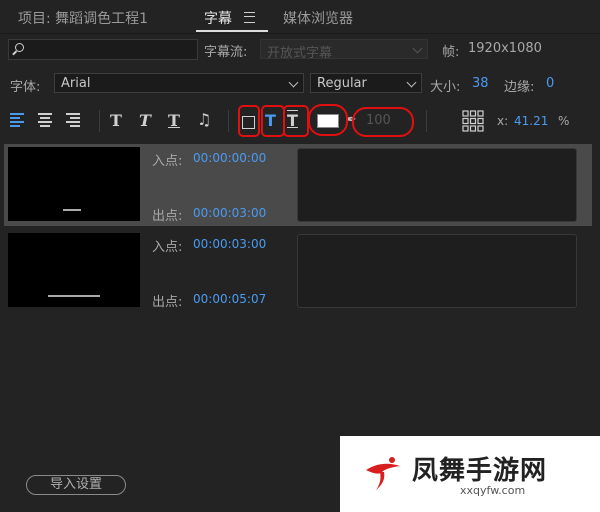  I want to click on size-value: 38, so click(480, 83).